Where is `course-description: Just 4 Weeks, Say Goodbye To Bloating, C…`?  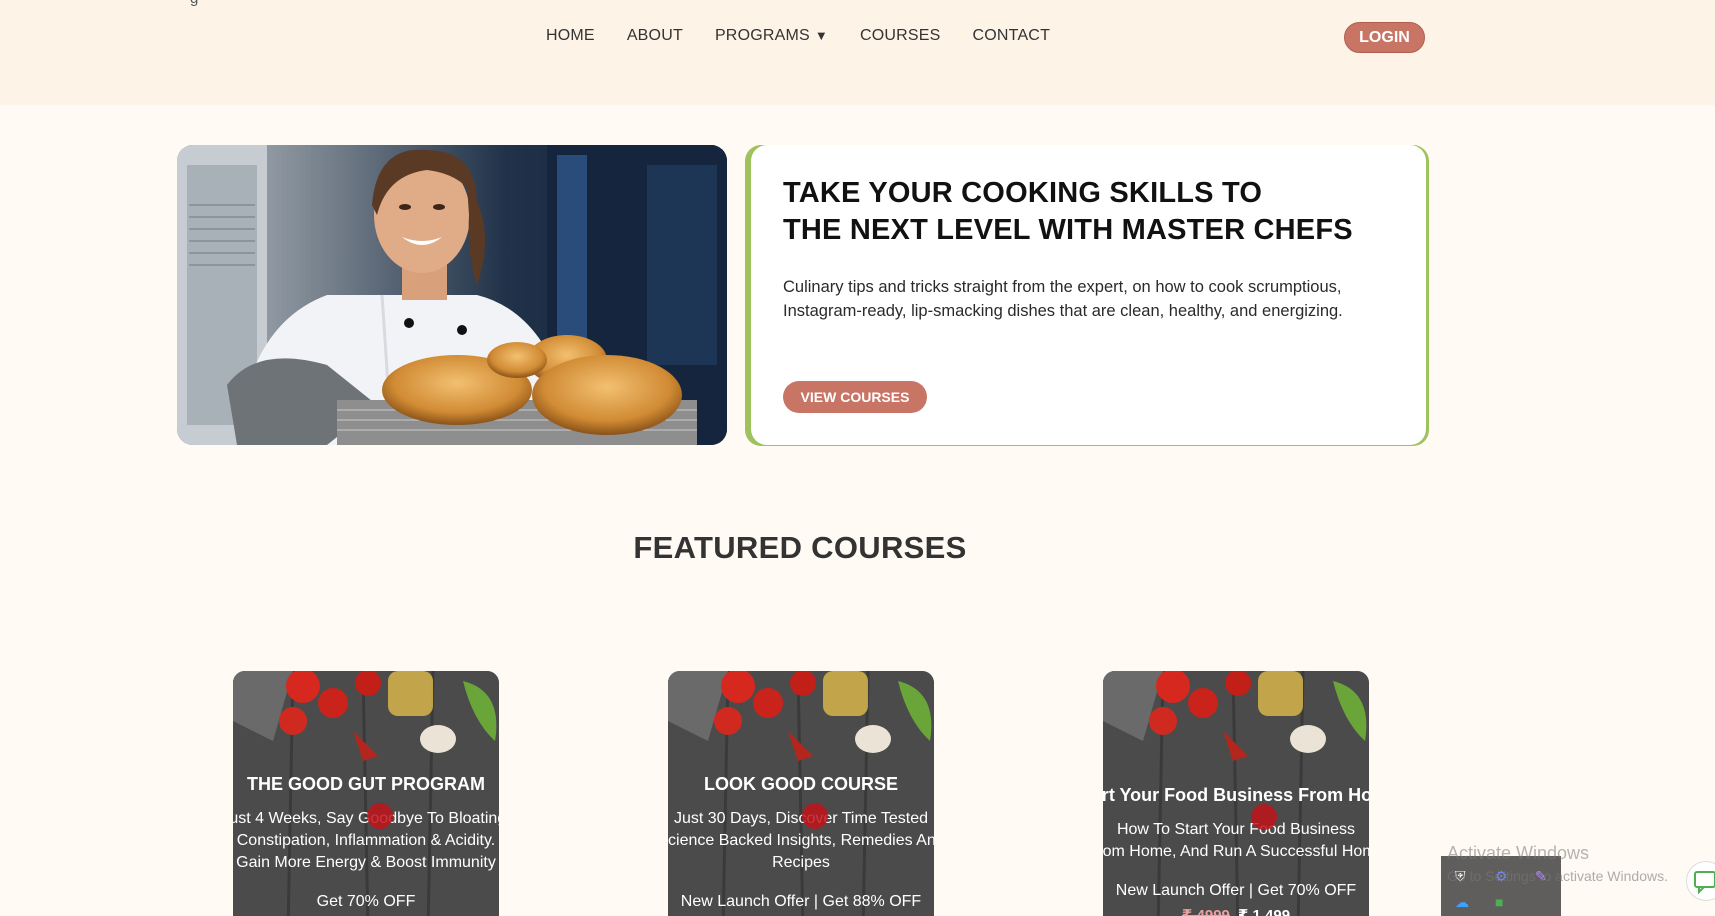 course-description: Just 4 Weeks, Say Goodbye To Bloating, C… is located at coordinates (366, 841).